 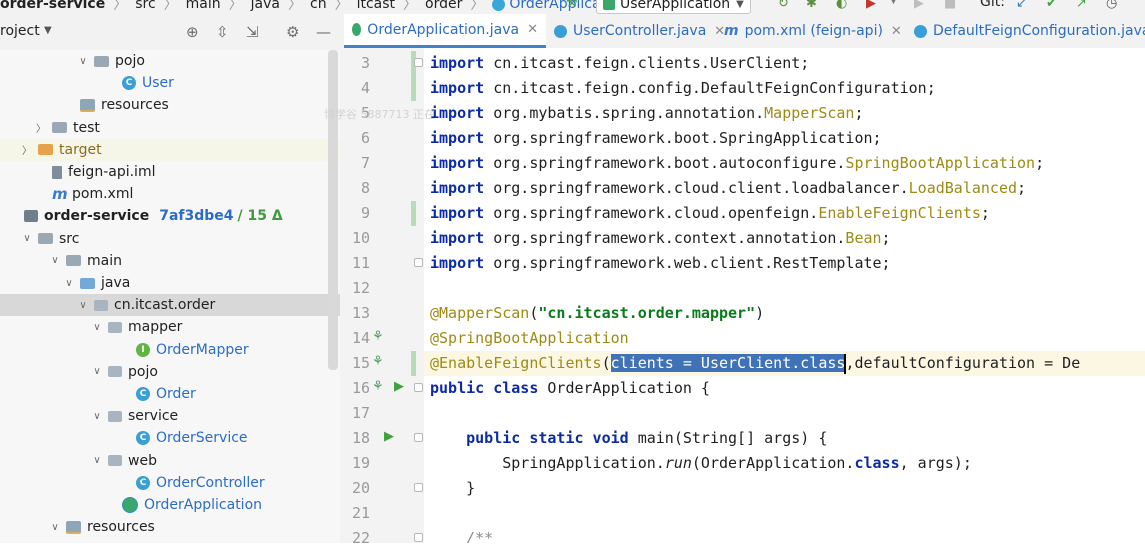 What do you see at coordinates (360, 363) in the screenshot?
I see `line-number: 15` at bounding box center [360, 363].